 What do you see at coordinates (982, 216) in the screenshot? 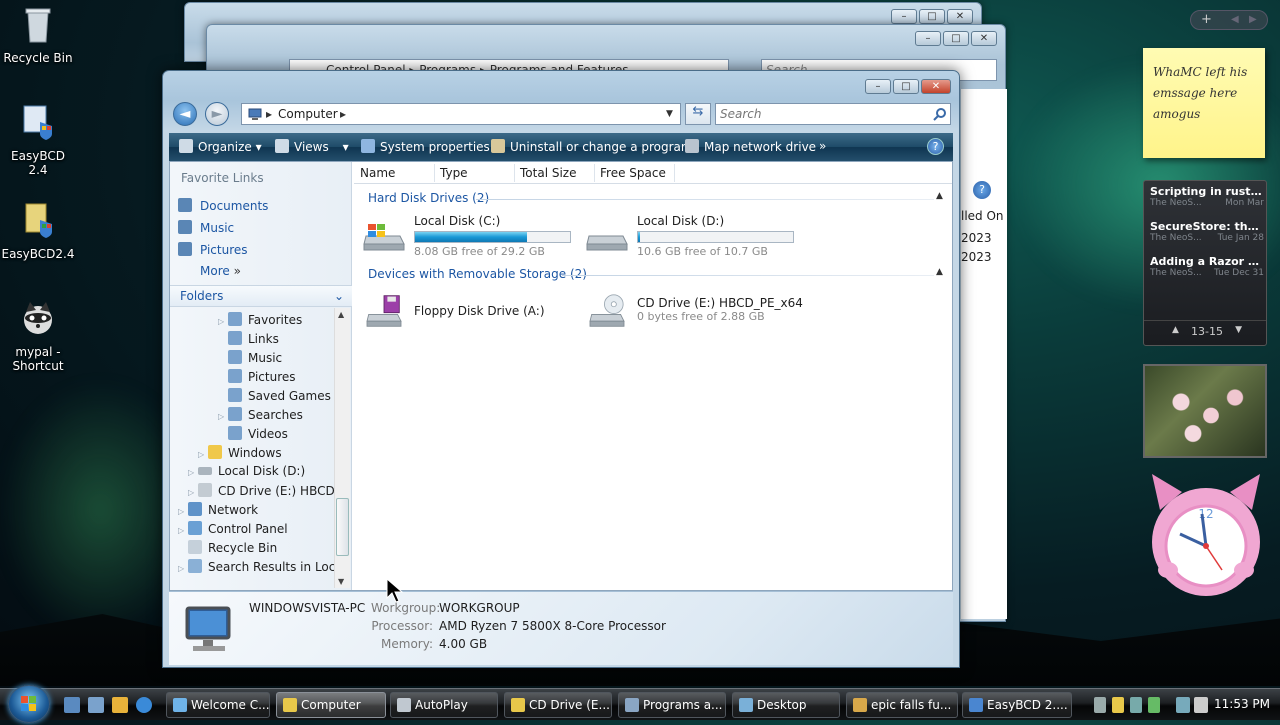
I see `column-header-installed-on: lled On` at bounding box center [982, 216].